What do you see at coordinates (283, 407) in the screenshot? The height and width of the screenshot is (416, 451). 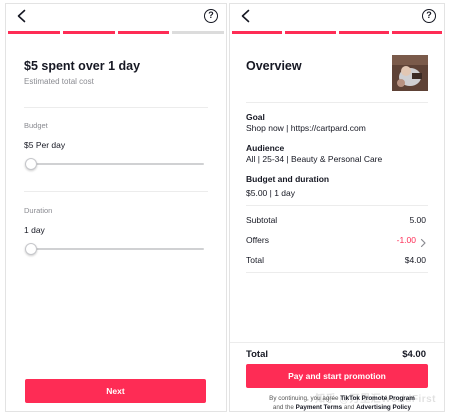 I see `terms-and-the: and the` at bounding box center [283, 407].